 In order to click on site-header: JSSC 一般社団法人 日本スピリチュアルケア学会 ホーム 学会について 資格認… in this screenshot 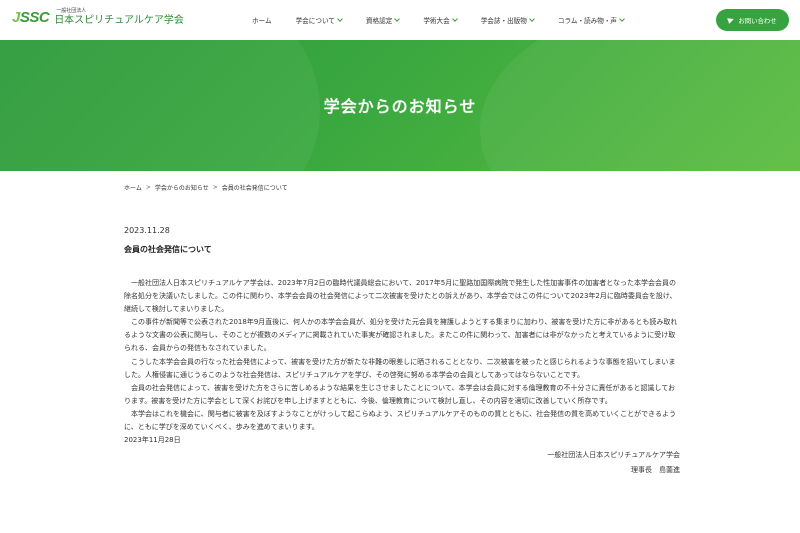, I will do `click(400, 20)`.